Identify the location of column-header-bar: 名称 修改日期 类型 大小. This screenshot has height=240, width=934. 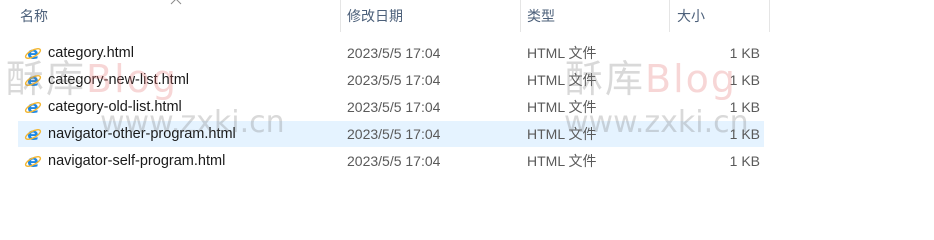
(467, 16).